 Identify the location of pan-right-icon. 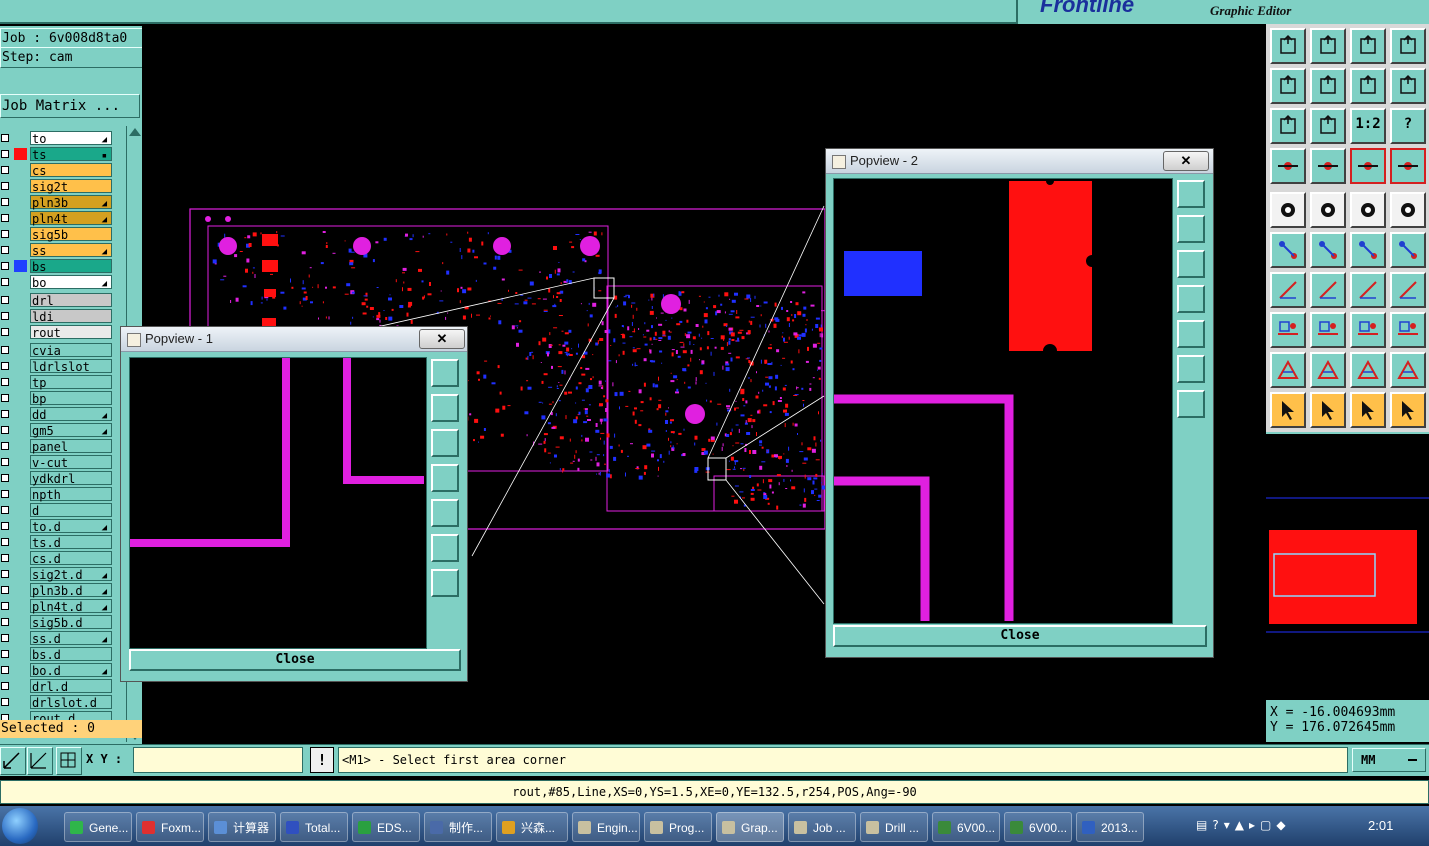
(1328, 86).